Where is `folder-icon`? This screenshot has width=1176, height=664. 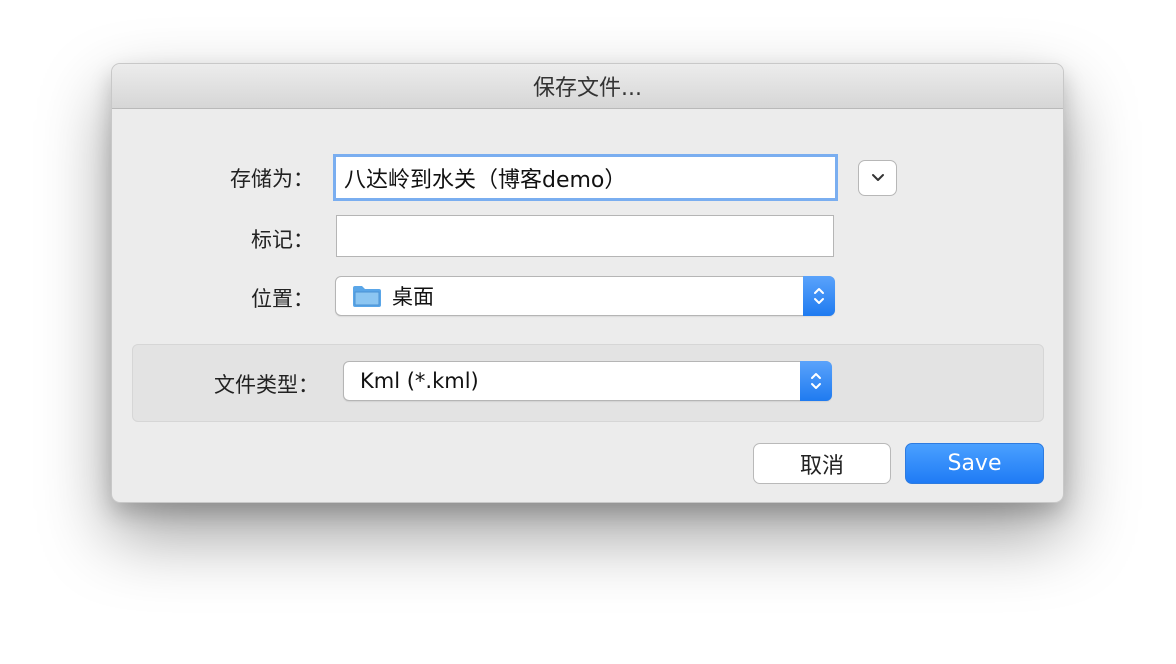
folder-icon is located at coordinates (367, 296).